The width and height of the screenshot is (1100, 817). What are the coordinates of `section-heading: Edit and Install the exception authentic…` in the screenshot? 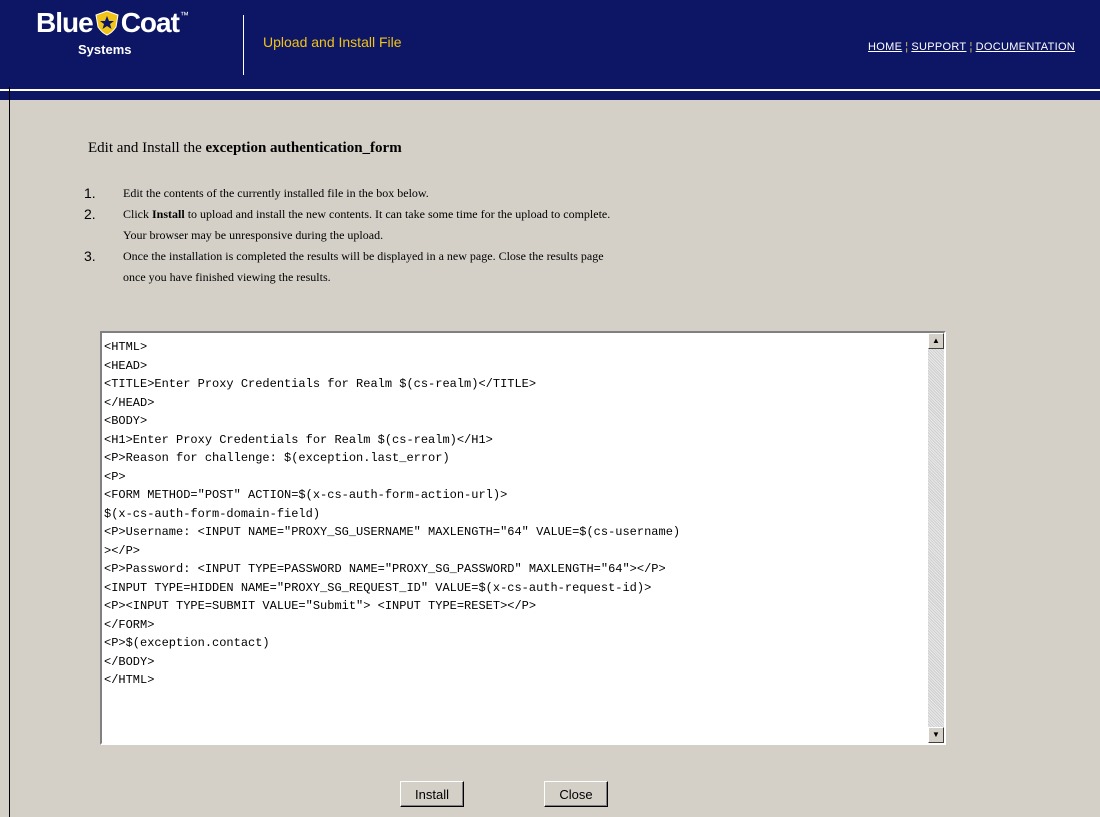 It's located at (245, 148).